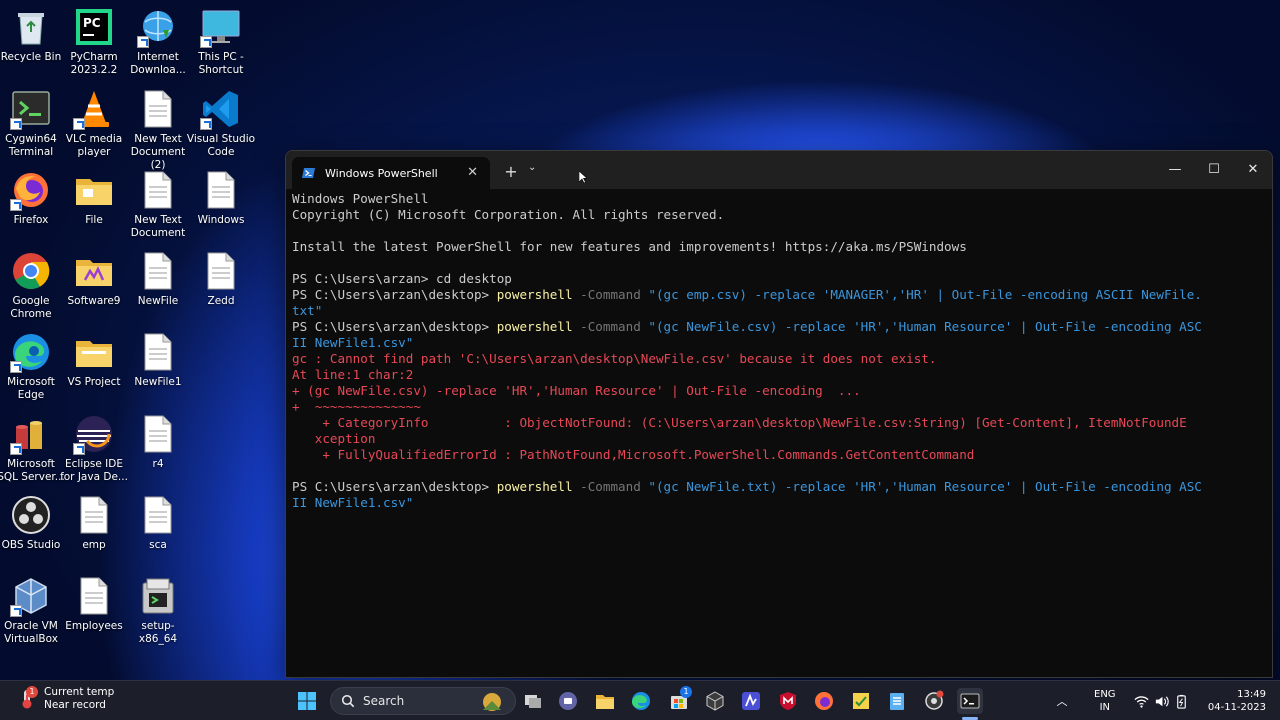  I want to click on taskbar-terminal, so click(970, 701).